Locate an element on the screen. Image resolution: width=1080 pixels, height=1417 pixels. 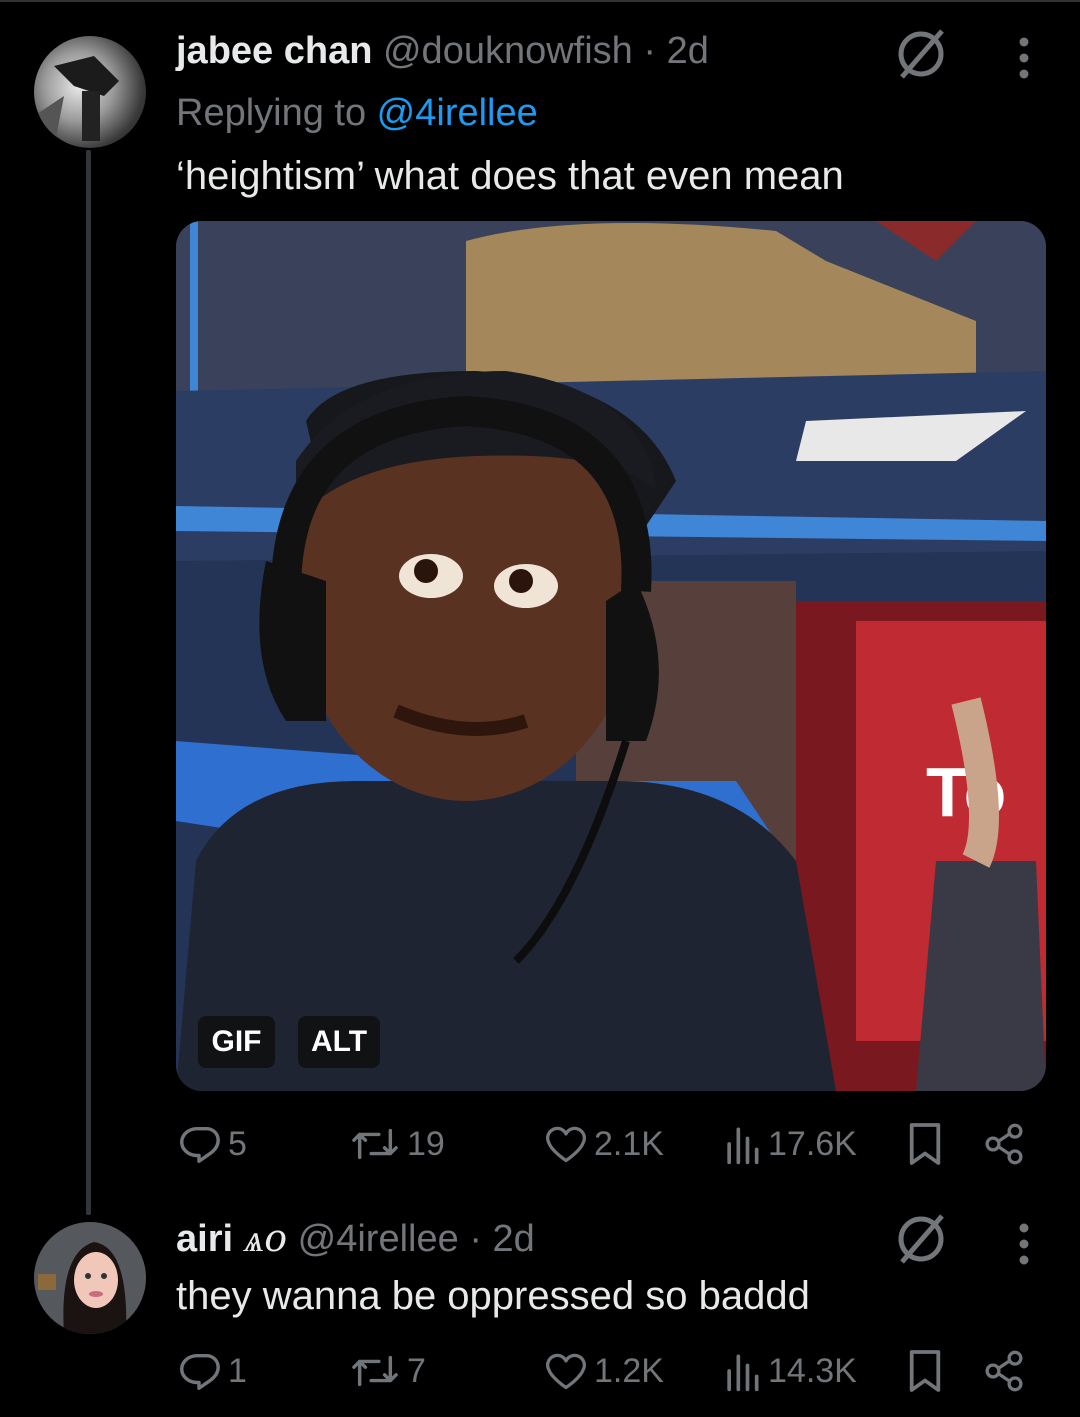
views-count: 17.6K is located at coordinates (812, 1143).